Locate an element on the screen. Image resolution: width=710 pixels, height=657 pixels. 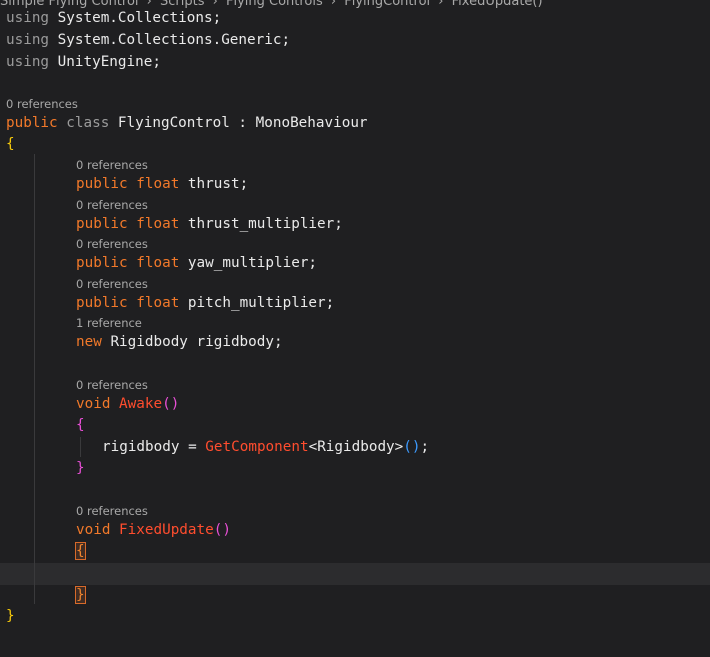
code-line: new Rigidbody rigidbody; is located at coordinates (179, 342).